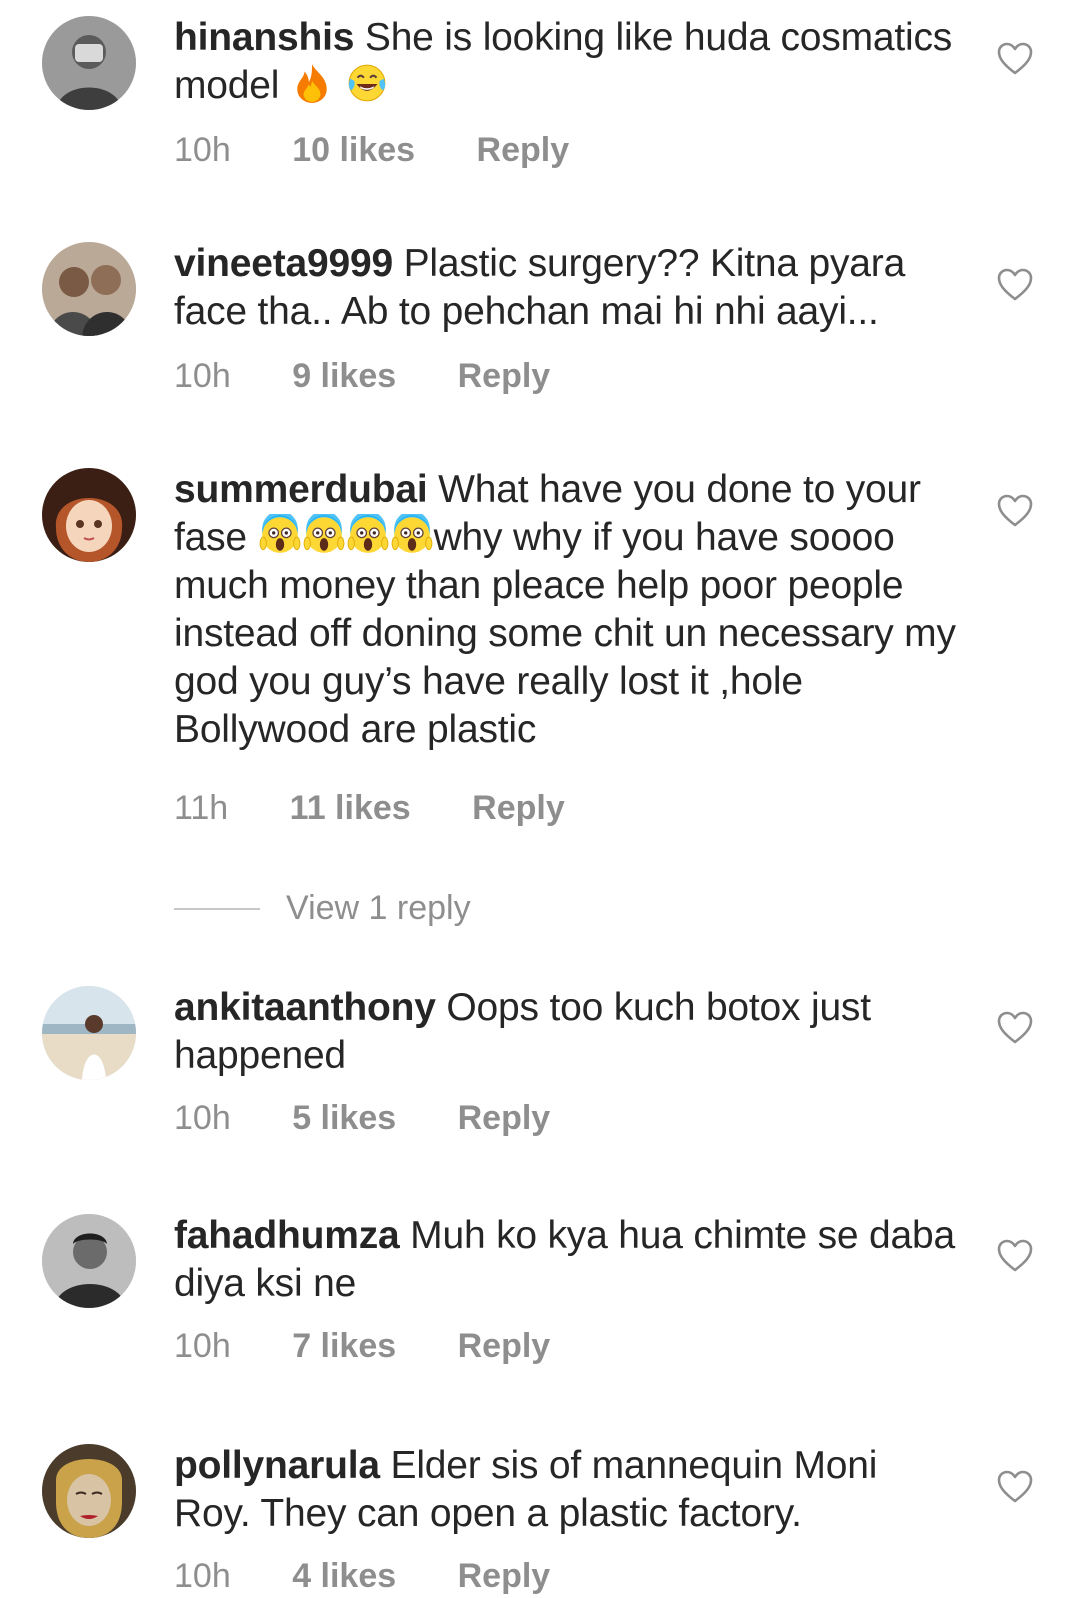 The width and height of the screenshot is (1080, 1598). I want to click on comment-likes-count: 5 likes, so click(344, 1118).